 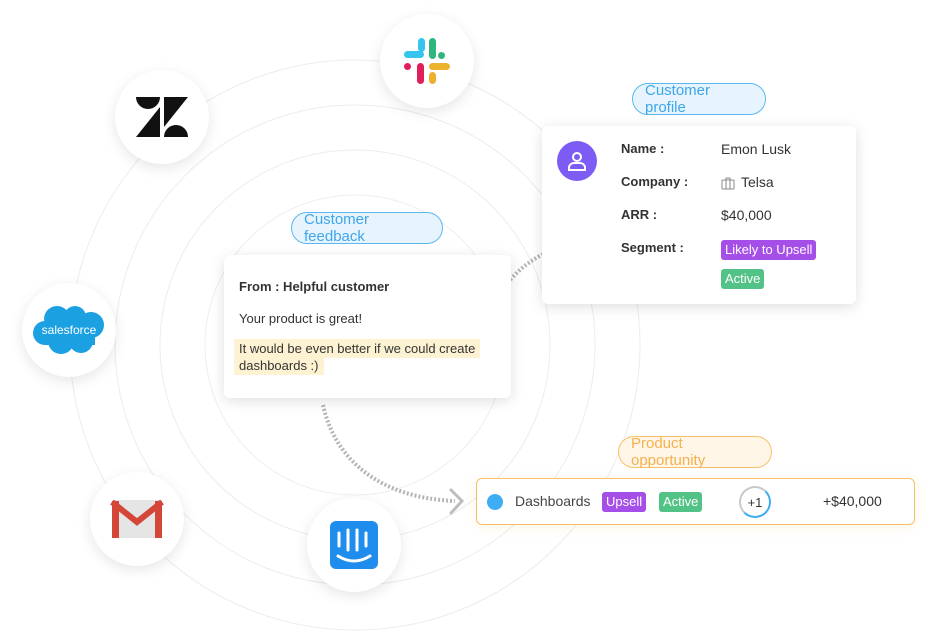 I want to click on avatar, so click(x=577, y=161).